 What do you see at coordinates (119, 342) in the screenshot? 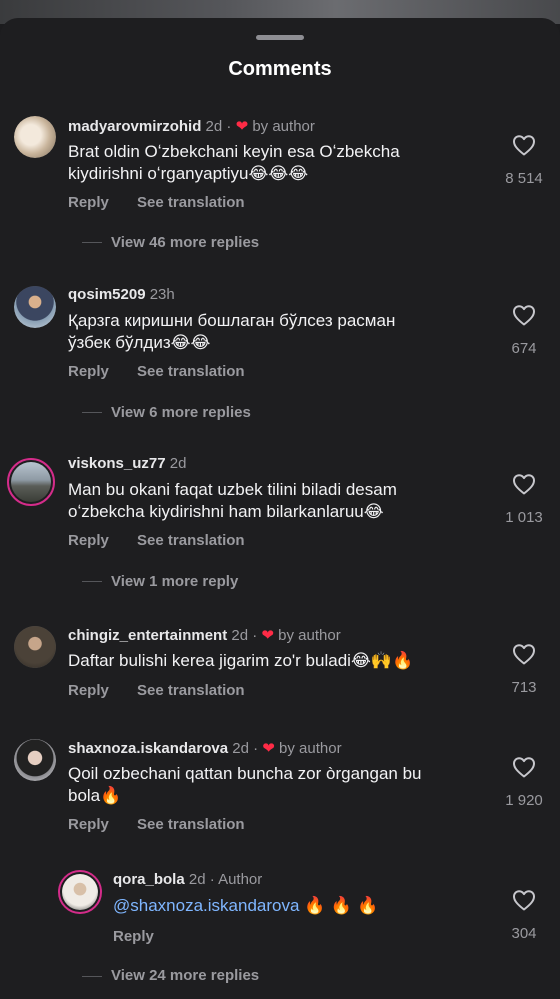
I see `comment-line: ўзбек бўлдиз` at bounding box center [119, 342].